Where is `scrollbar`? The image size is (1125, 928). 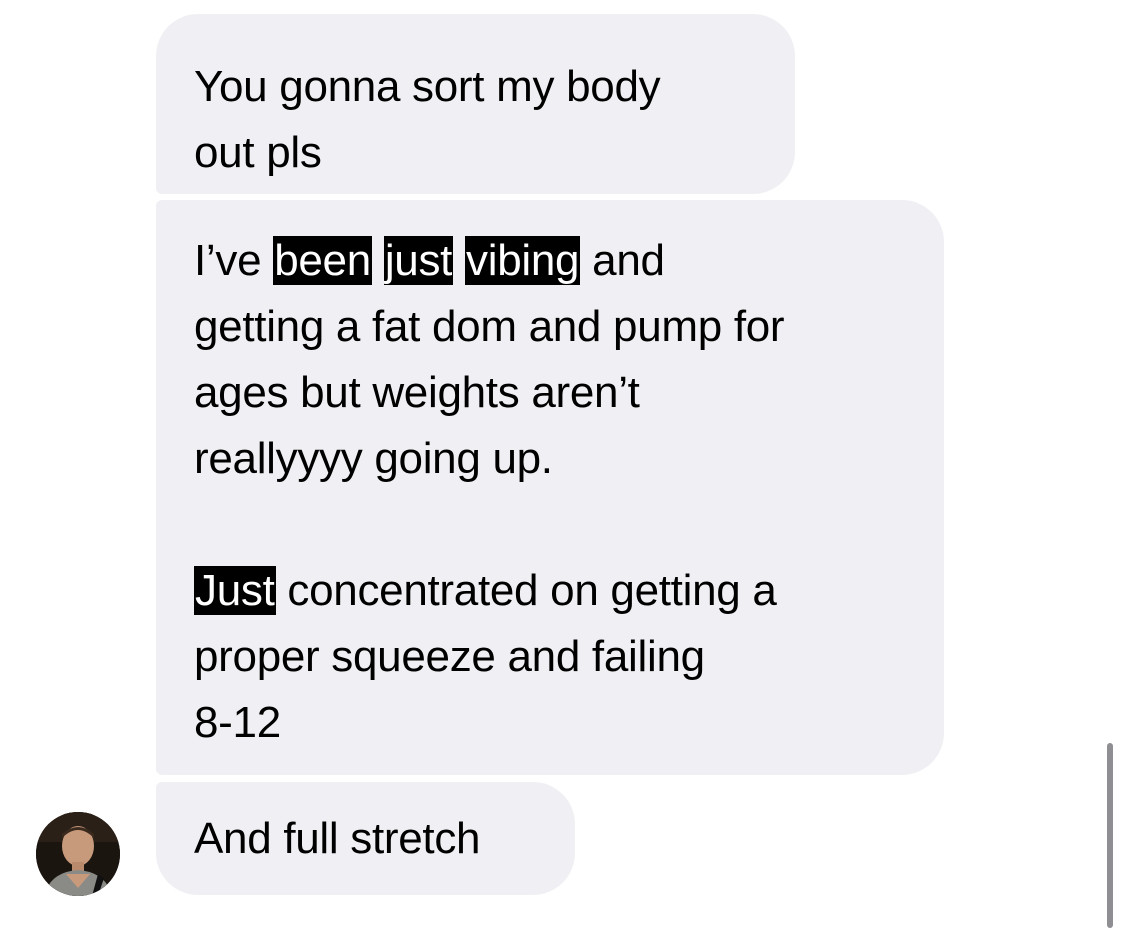 scrollbar is located at coordinates (1110, 835).